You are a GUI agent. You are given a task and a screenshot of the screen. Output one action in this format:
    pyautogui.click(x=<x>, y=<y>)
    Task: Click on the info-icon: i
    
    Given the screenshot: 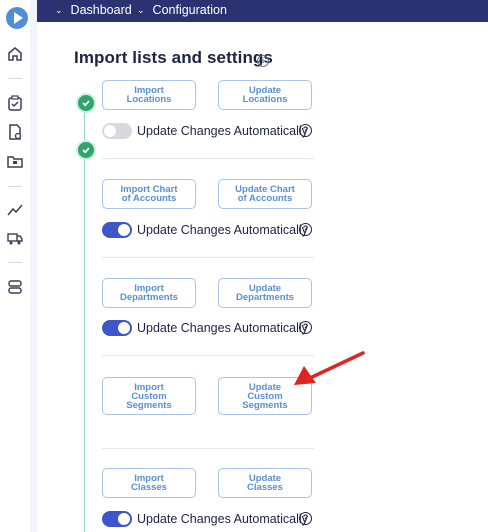 What is the action you would take?
    pyautogui.click(x=263, y=61)
    